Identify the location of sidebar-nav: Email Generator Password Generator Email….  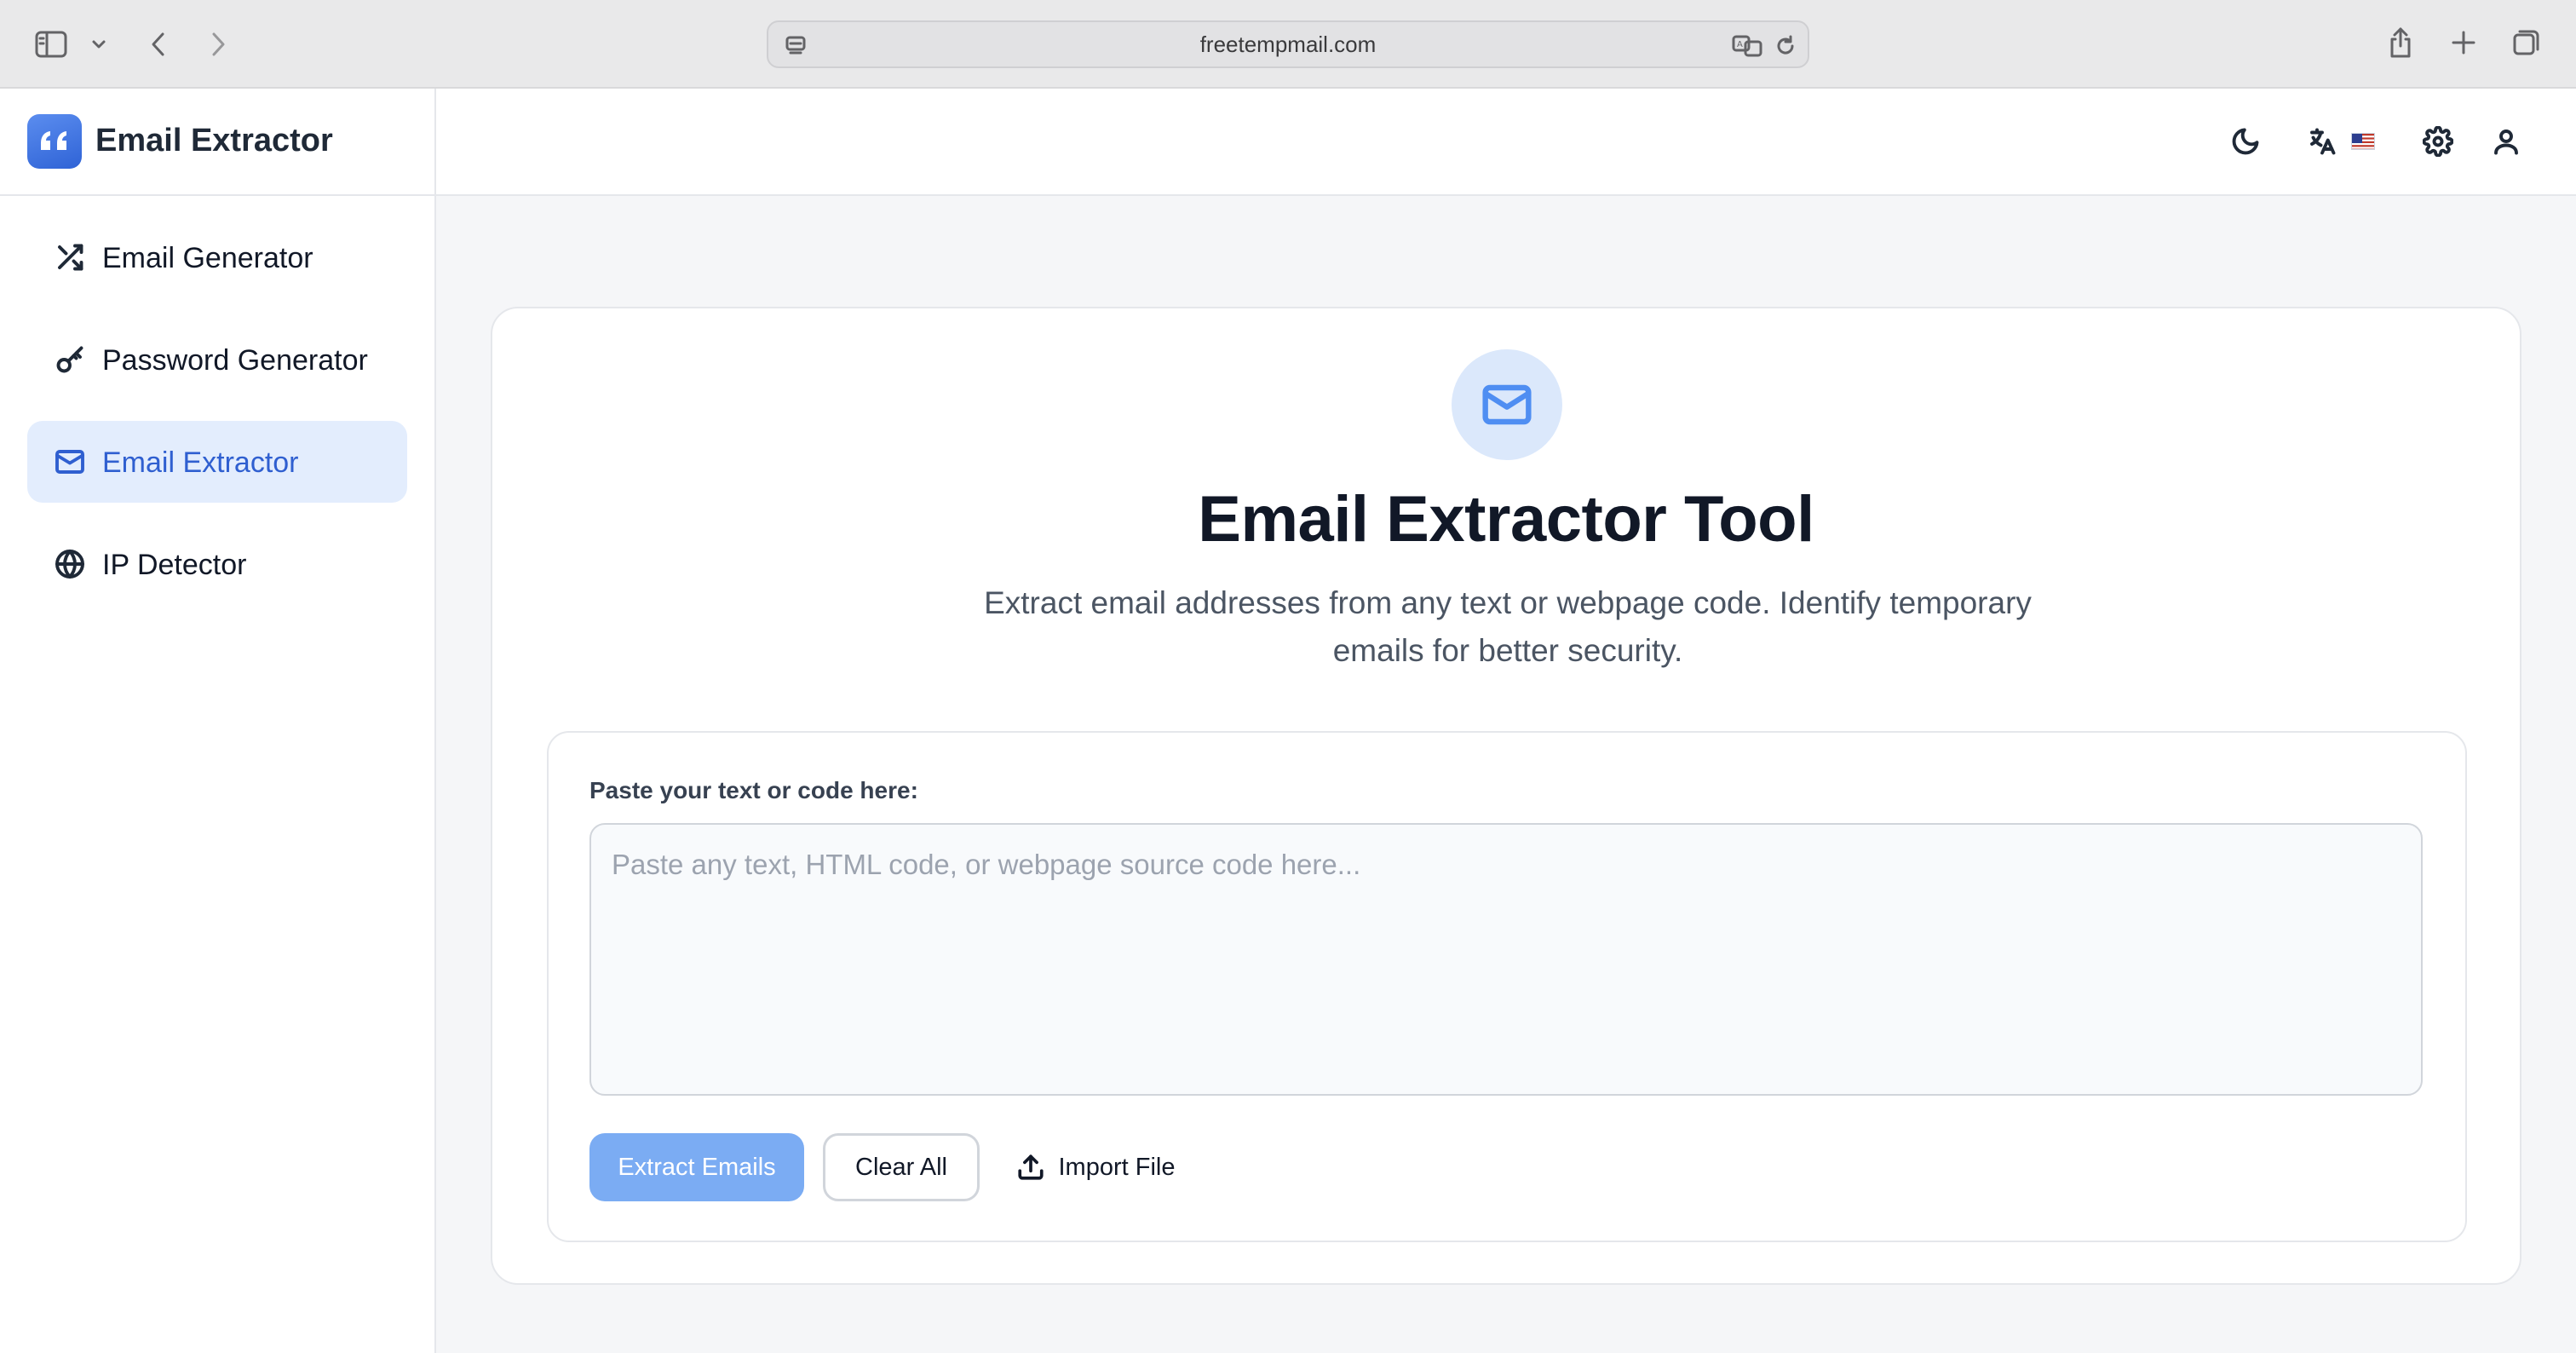
(217, 420).